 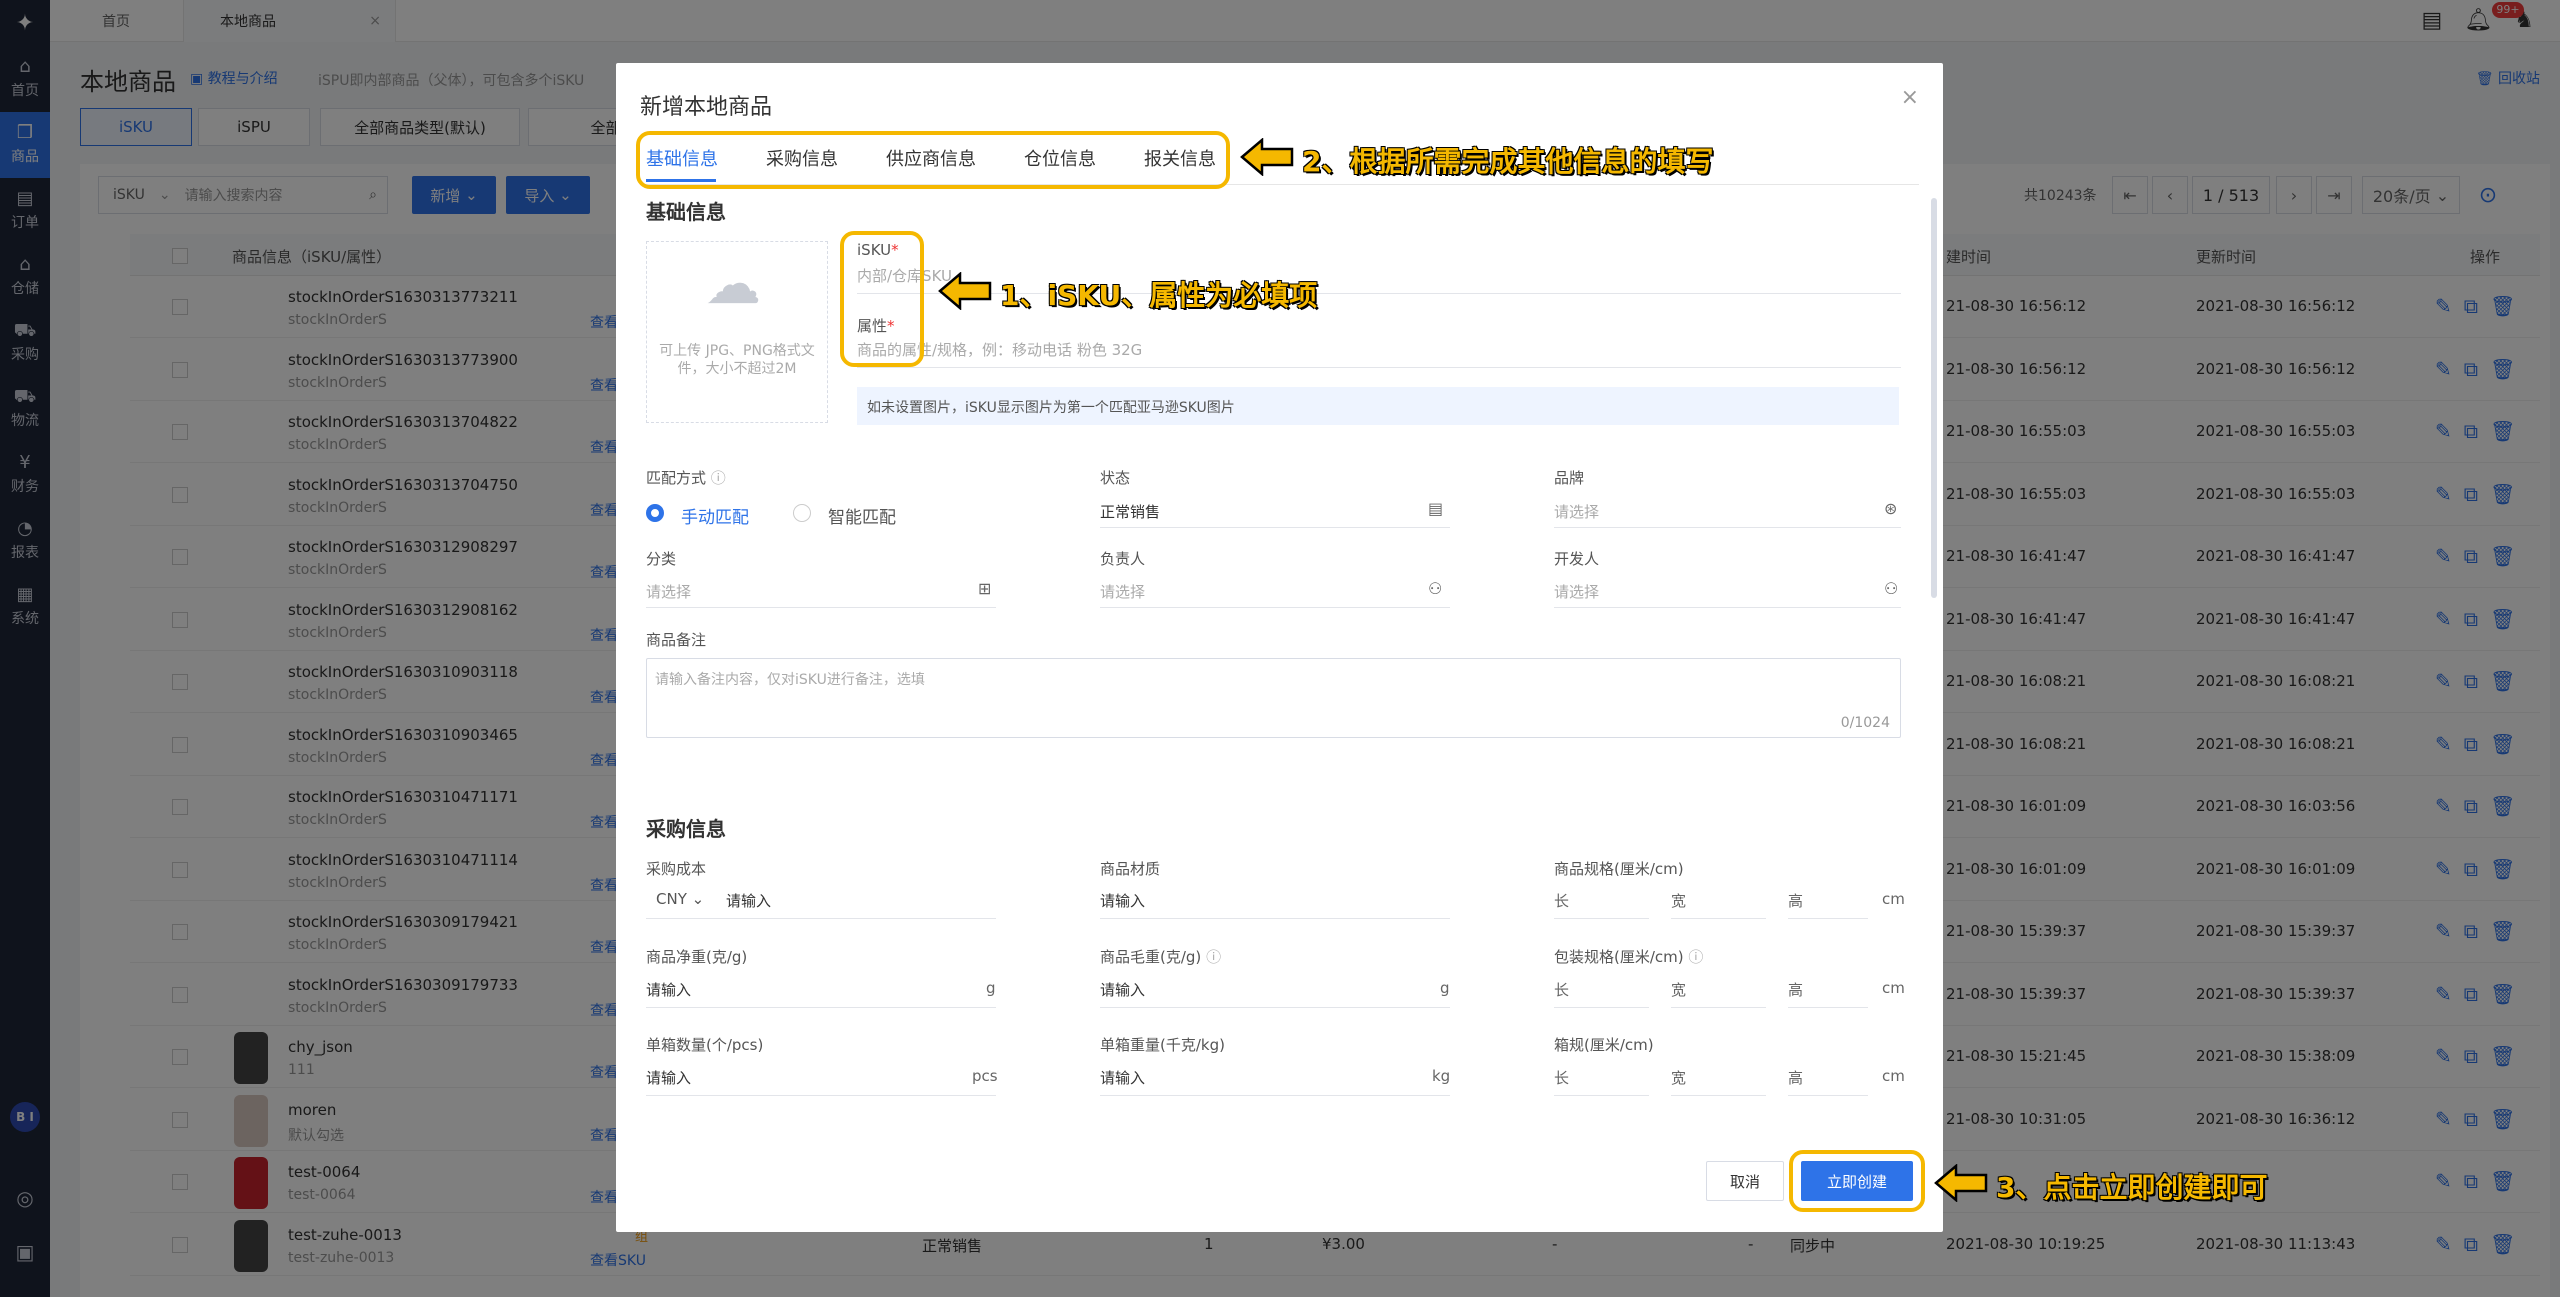 I want to click on box-spec-label: 箱规(厘米/cm), so click(x=1604, y=1045).